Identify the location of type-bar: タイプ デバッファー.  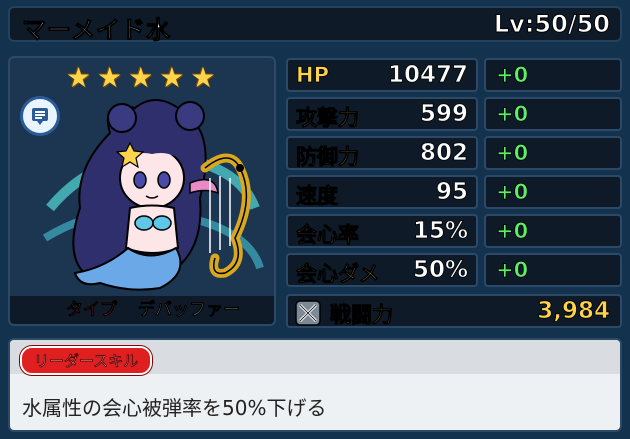
(142, 310).